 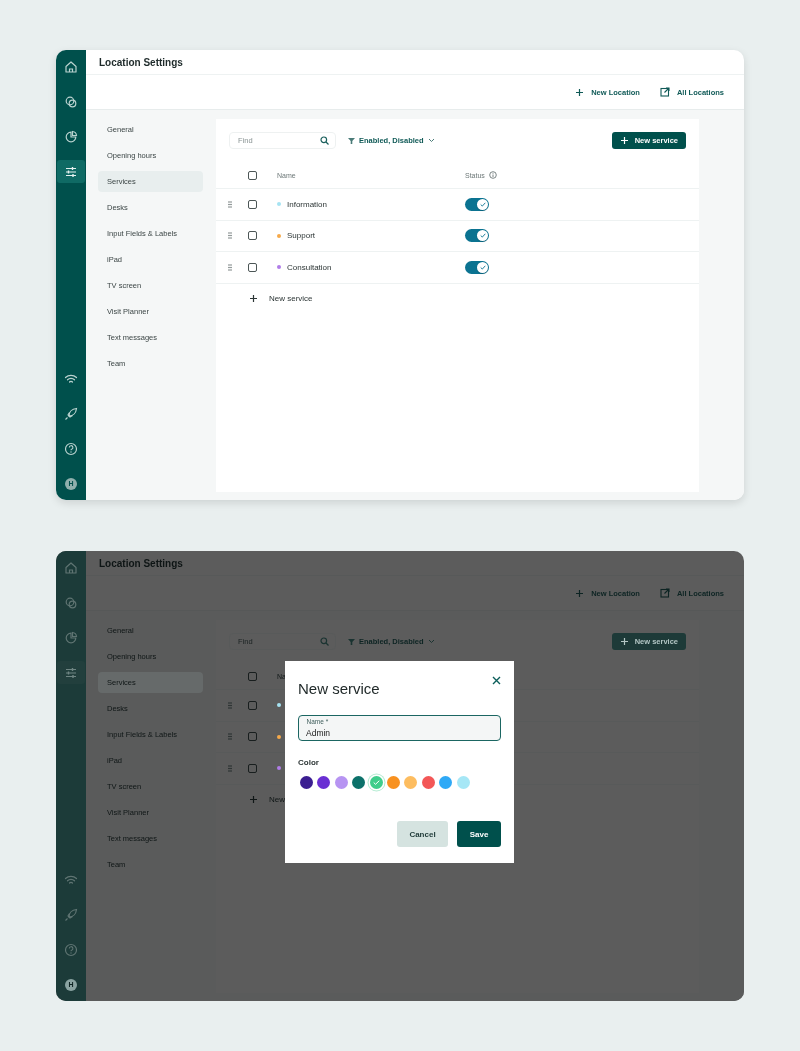 I want to click on cancel-button: Cancel, so click(x=422, y=834).